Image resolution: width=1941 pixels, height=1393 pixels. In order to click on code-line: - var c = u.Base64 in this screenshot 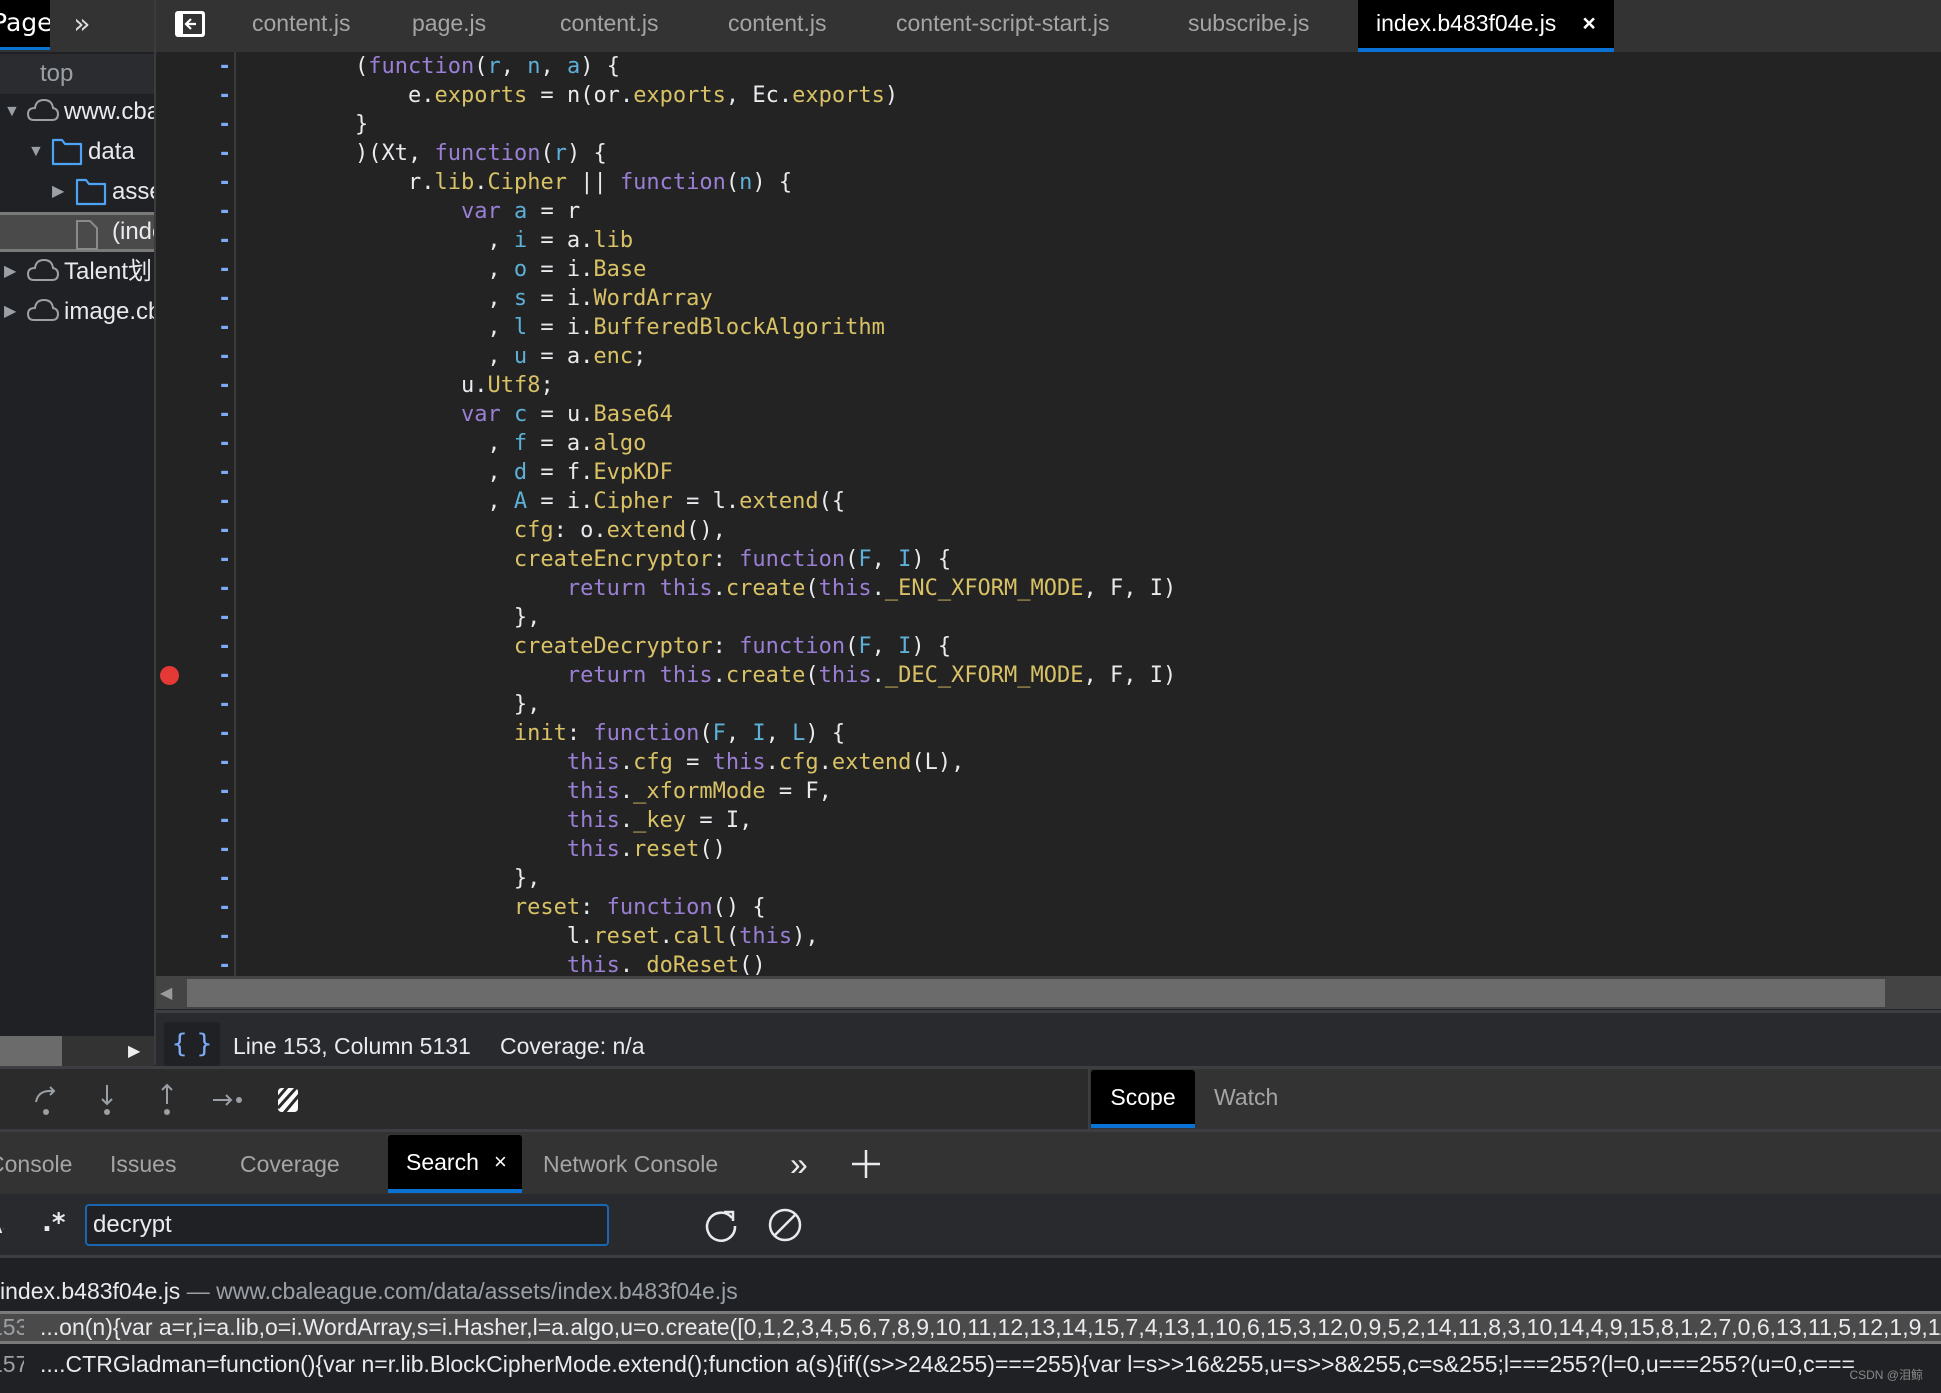, I will do `click(1048, 414)`.